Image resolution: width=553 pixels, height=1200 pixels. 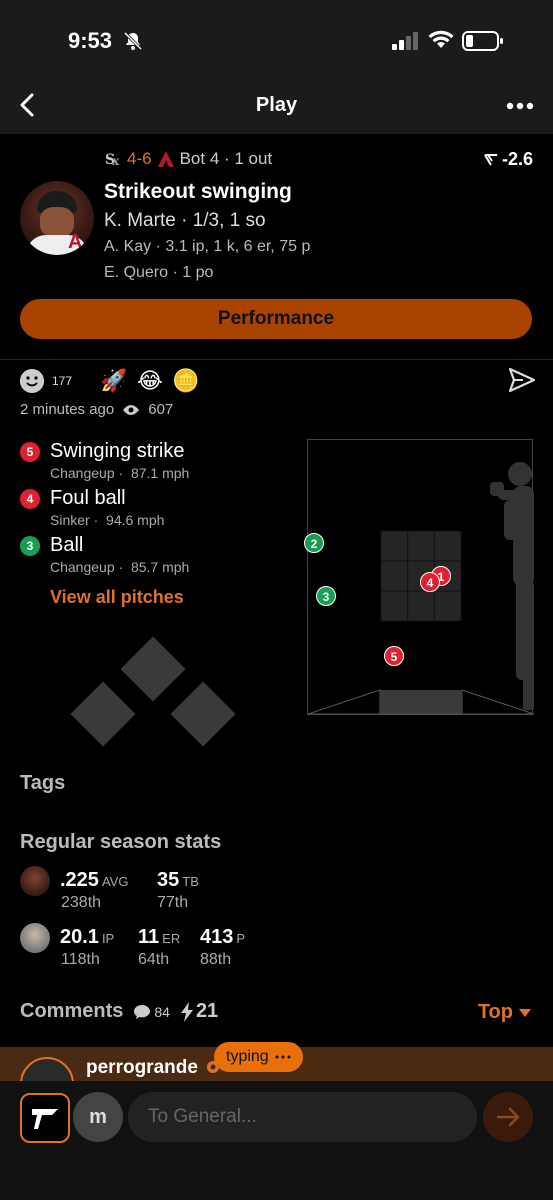 What do you see at coordinates (419, 577) in the screenshot?
I see `strike-zone-panel: 2 3 1 4 5` at bounding box center [419, 577].